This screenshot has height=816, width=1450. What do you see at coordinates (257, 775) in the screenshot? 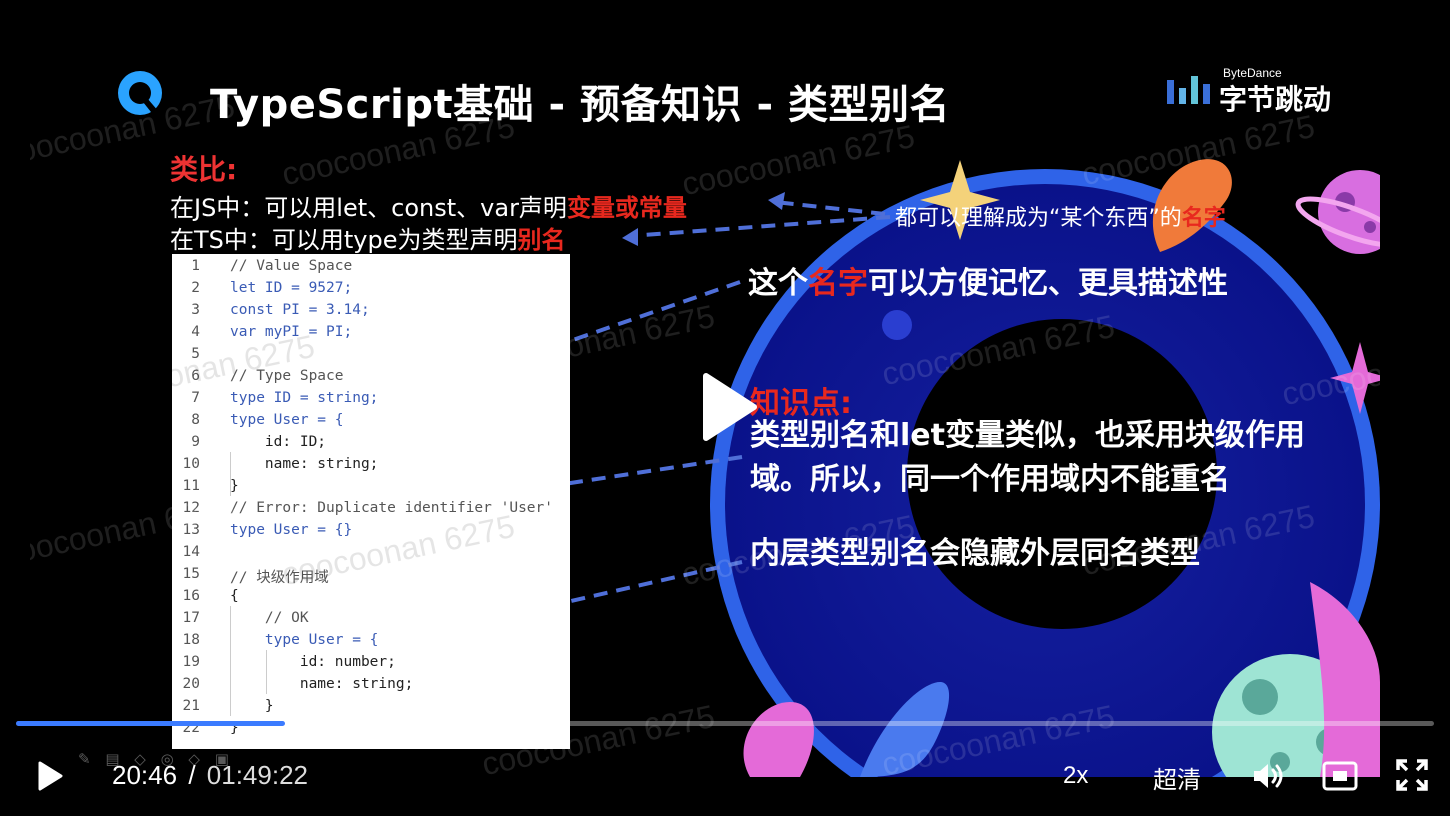
I see `duration: 01:49:22` at bounding box center [257, 775].